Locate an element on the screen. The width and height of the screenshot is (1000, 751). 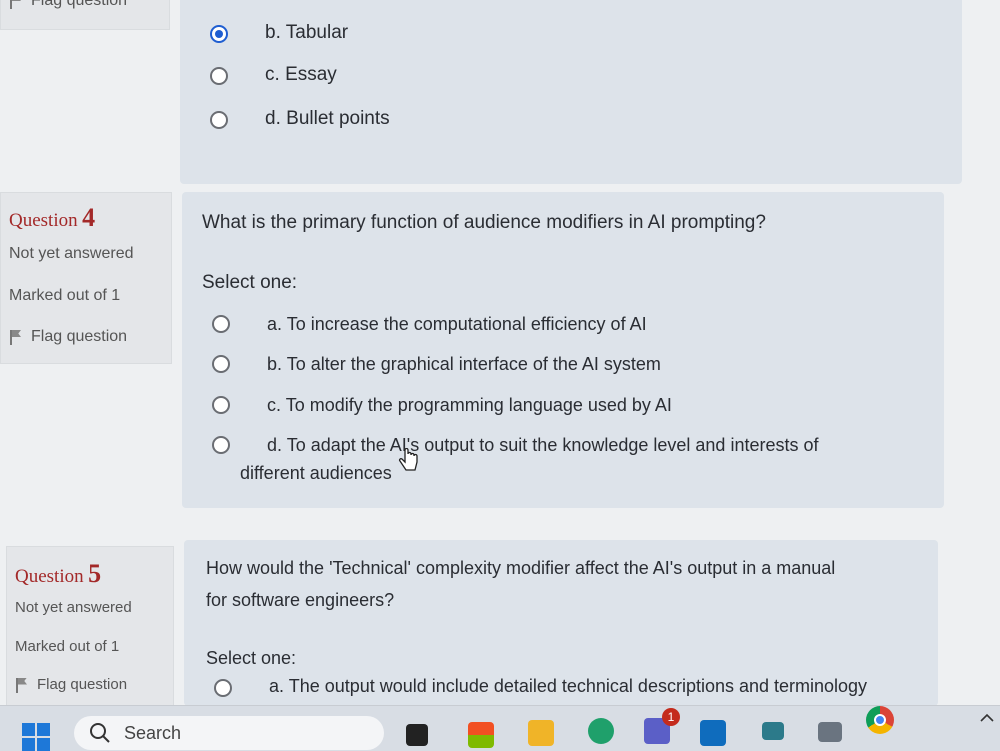
question-text-line-2: for software engineers? is located at coordinates (300, 600).